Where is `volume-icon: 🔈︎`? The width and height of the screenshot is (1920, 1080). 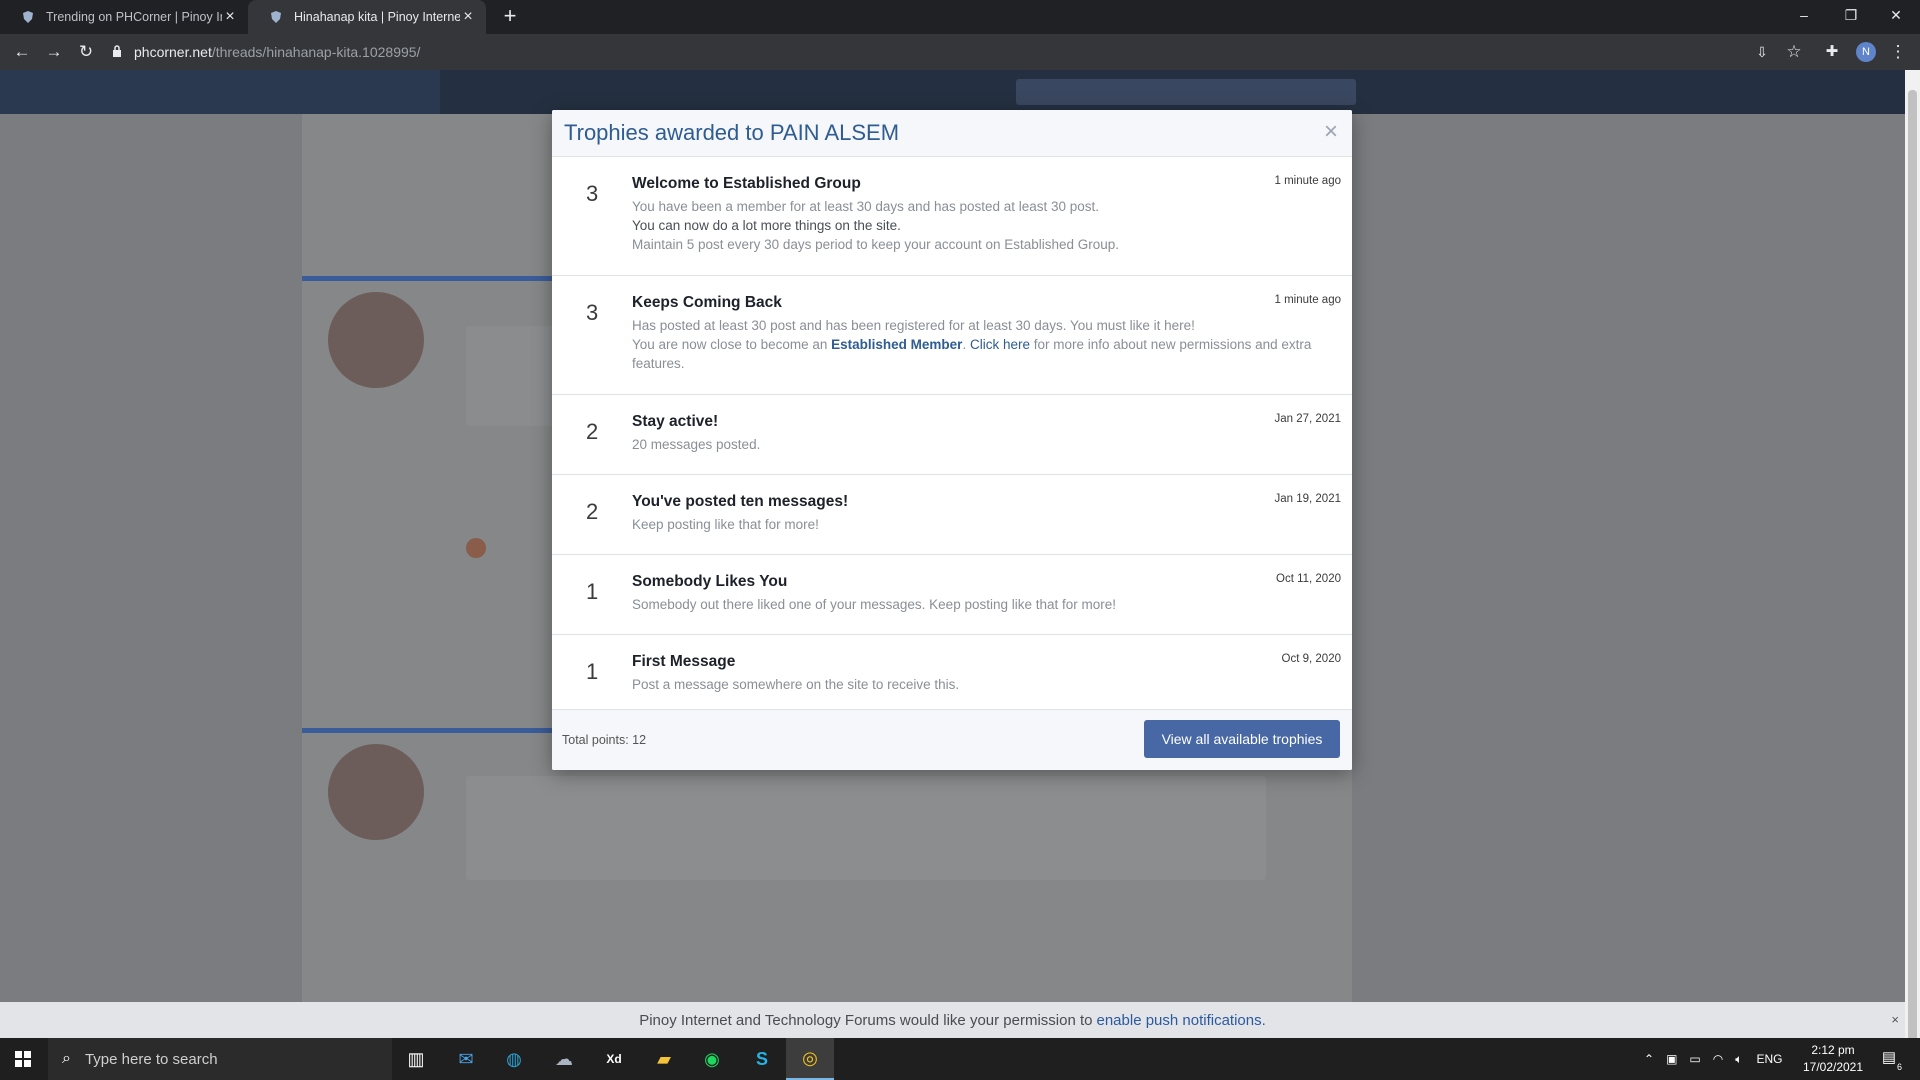 volume-icon: 🔈︎ is located at coordinates (1738, 1059).